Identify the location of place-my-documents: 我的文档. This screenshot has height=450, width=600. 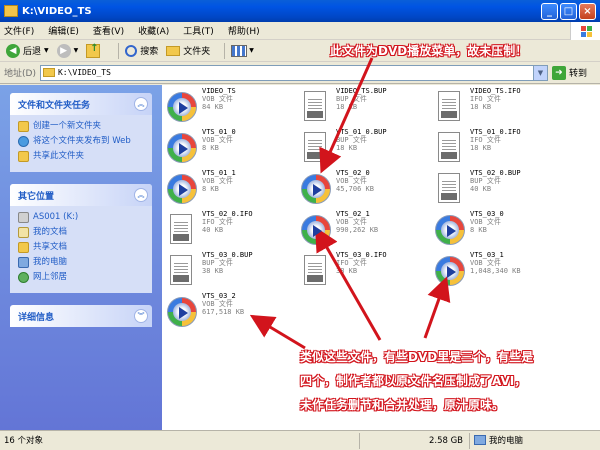
(81, 232).